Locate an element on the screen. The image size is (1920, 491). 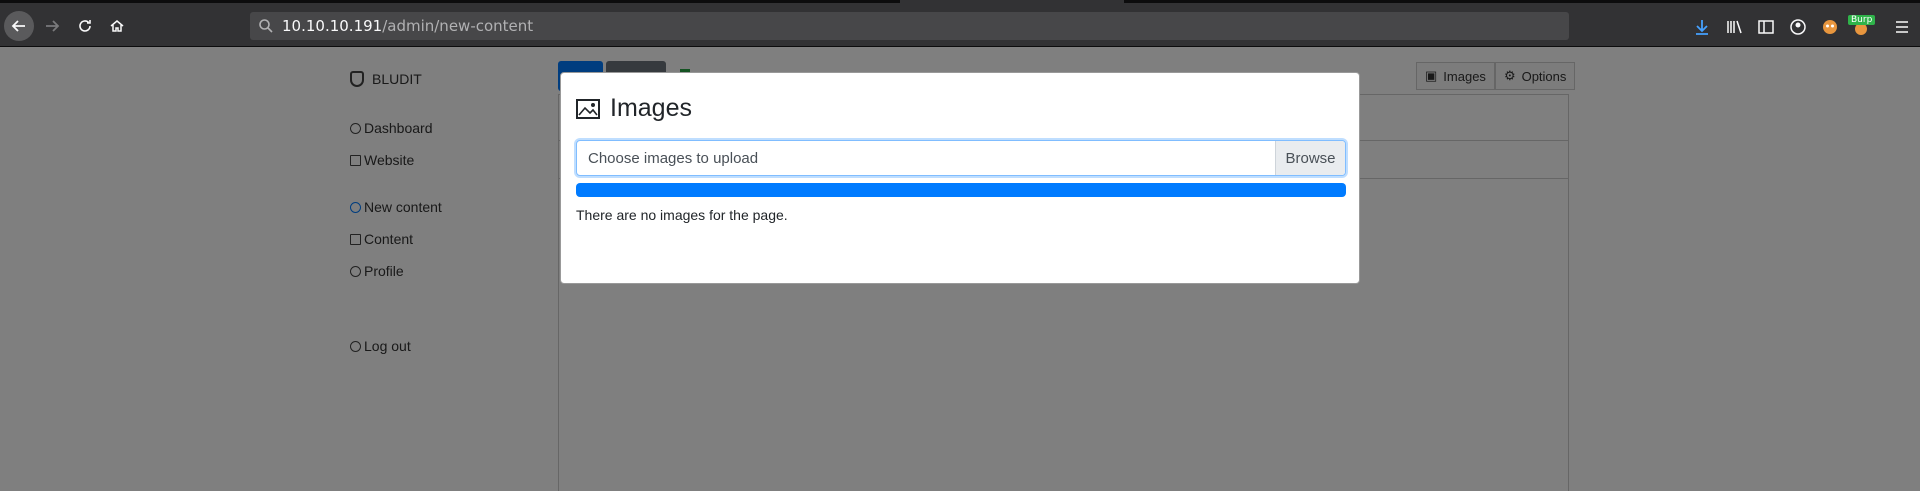
sidebar-button is located at coordinates (1766, 27).